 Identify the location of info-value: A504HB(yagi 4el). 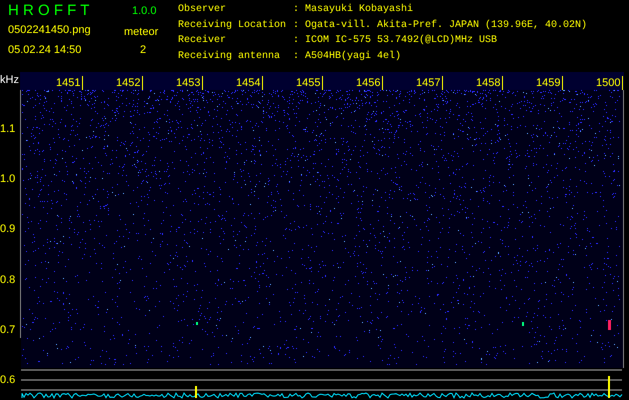
(353, 57).